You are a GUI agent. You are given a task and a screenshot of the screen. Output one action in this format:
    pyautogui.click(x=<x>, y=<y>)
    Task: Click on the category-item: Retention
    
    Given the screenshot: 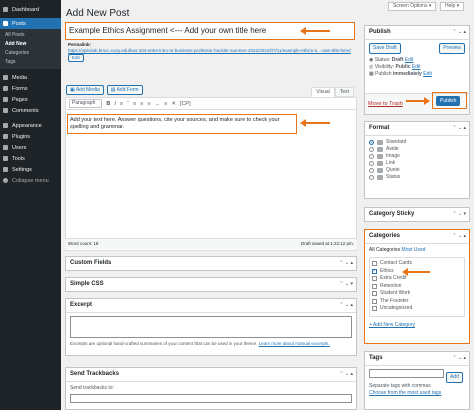 What is the action you would take?
    pyautogui.click(x=417, y=287)
    